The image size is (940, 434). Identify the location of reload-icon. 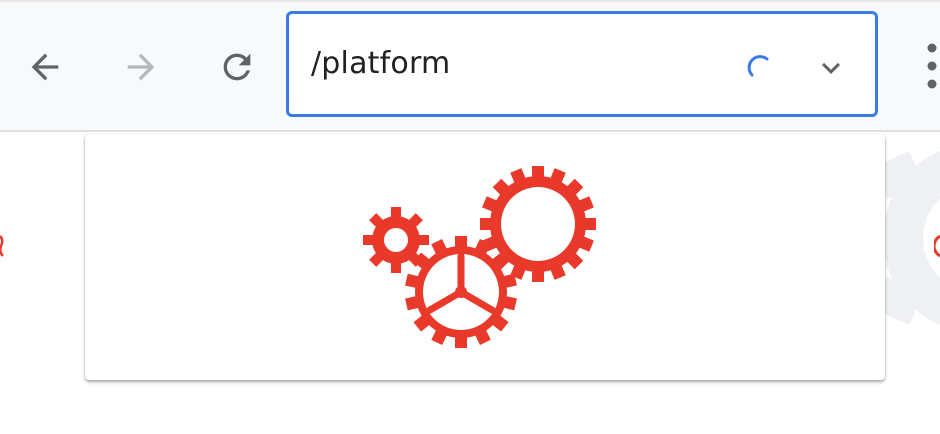
(237, 67).